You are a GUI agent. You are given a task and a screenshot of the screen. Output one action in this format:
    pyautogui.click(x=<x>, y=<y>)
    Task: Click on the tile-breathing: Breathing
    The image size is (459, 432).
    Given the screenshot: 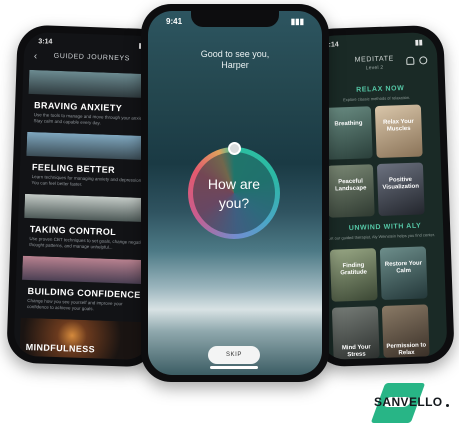 What is the action you would take?
    pyautogui.click(x=348, y=133)
    